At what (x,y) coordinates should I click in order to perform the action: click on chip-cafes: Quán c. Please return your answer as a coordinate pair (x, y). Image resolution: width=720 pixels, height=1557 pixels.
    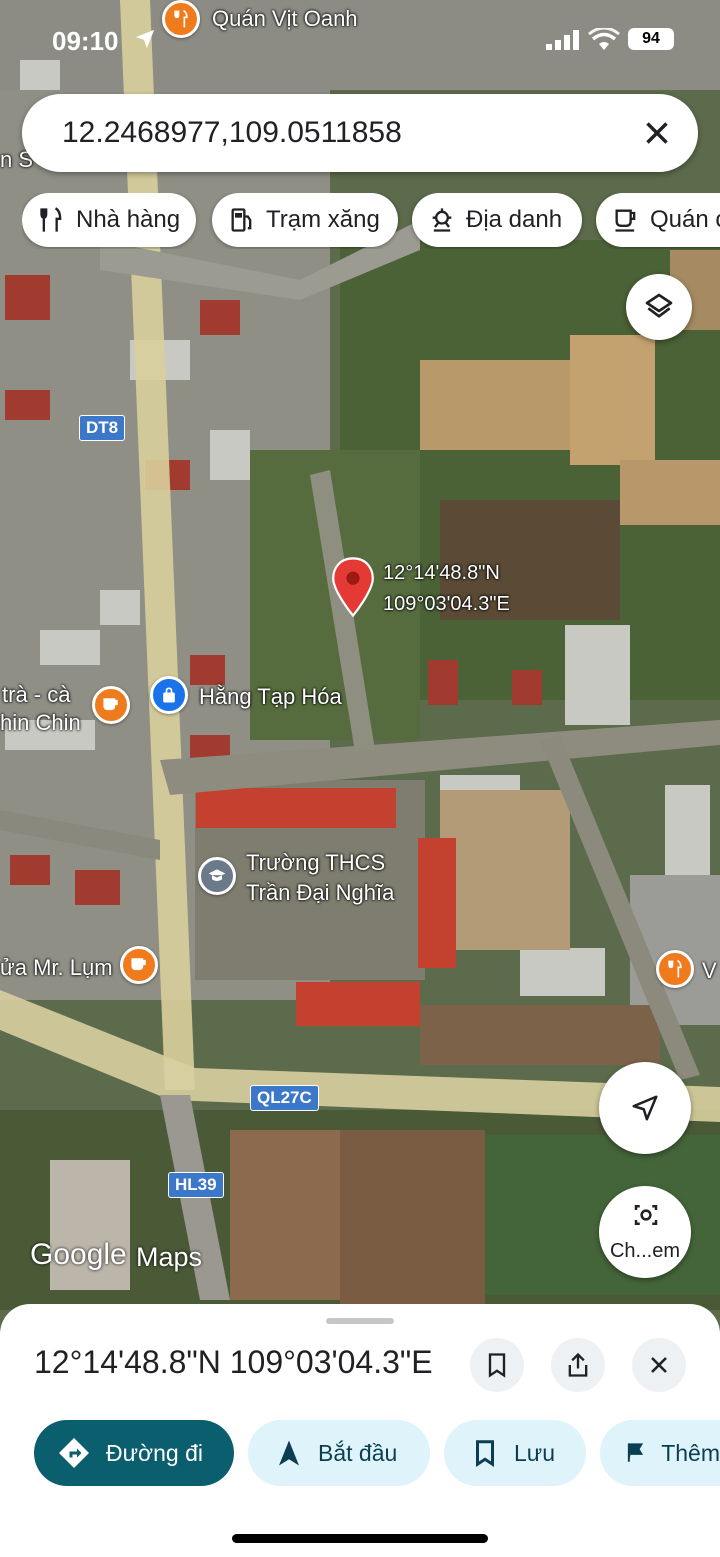
    Looking at the image, I should click on (658, 220).